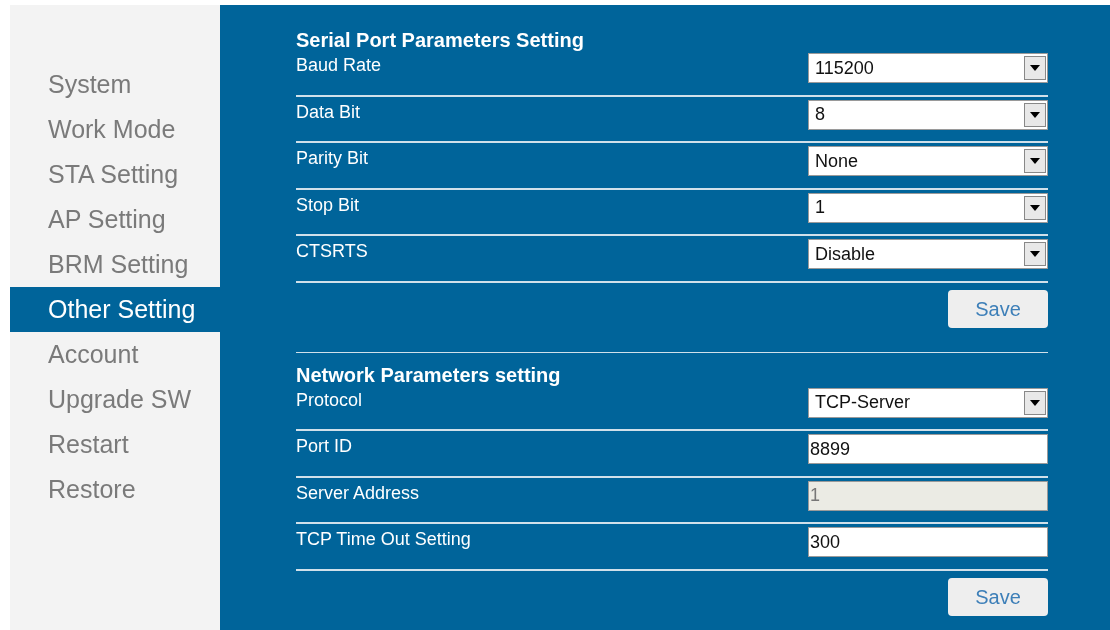 Image resolution: width=1110 pixels, height=630 pixels. I want to click on field-label: Stop Bit, so click(328, 205).